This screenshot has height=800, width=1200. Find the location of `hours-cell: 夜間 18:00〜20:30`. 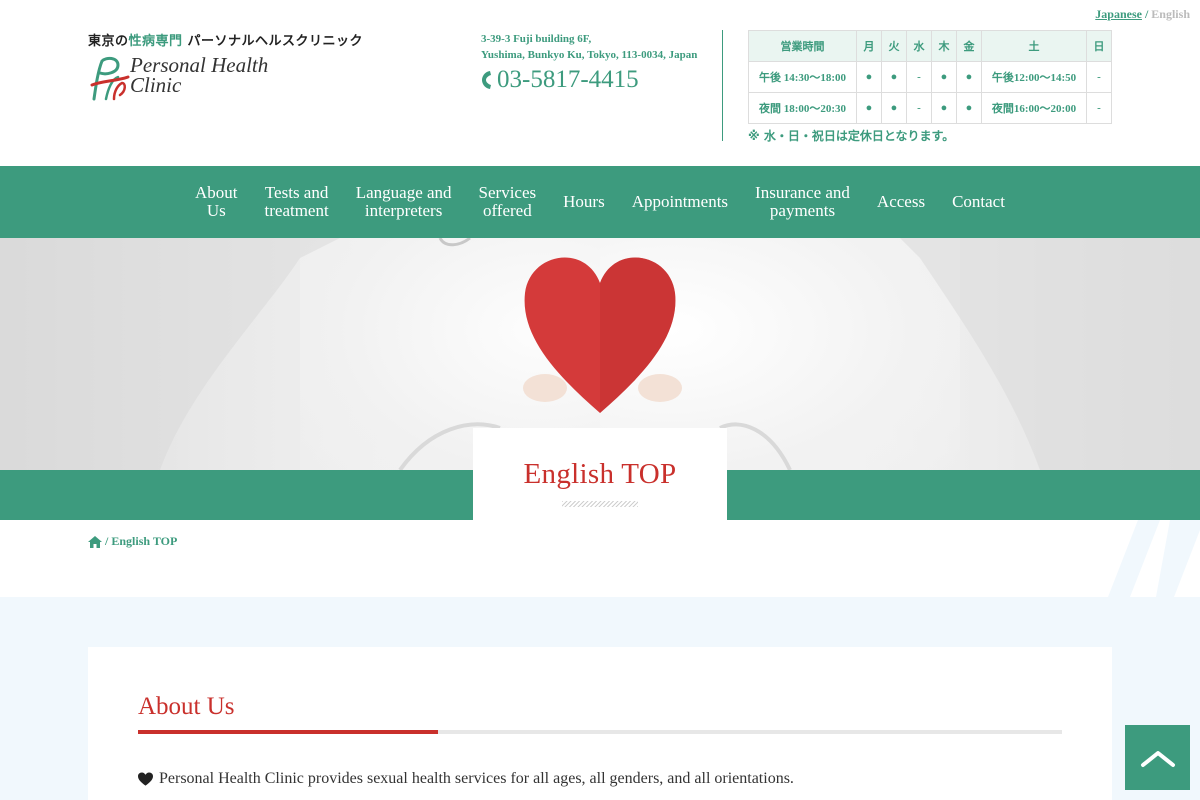

hours-cell: 夜間 18:00〜20:30 is located at coordinates (802, 108).